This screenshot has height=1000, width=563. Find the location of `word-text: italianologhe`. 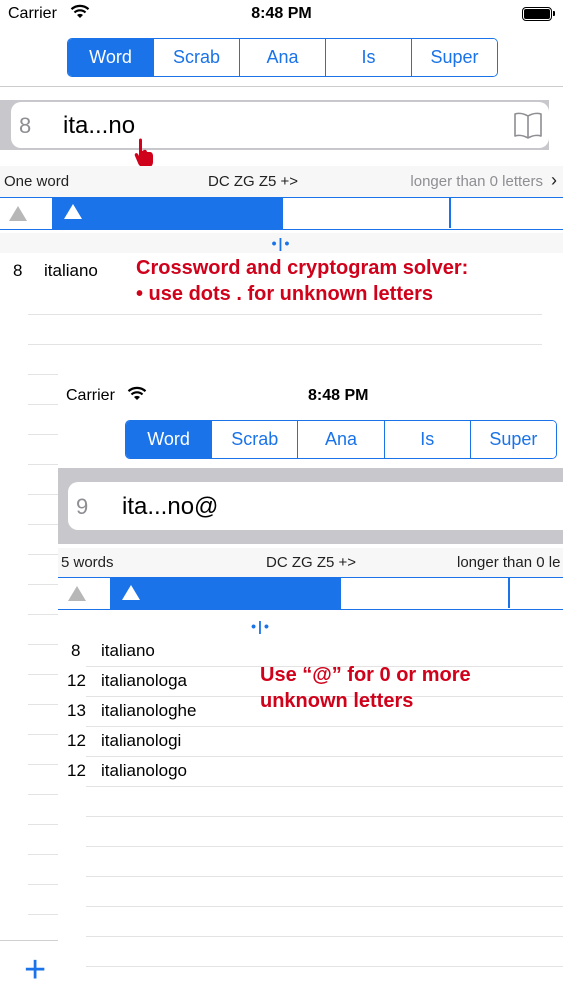

word-text: italianologhe is located at coordinates (149, 710).